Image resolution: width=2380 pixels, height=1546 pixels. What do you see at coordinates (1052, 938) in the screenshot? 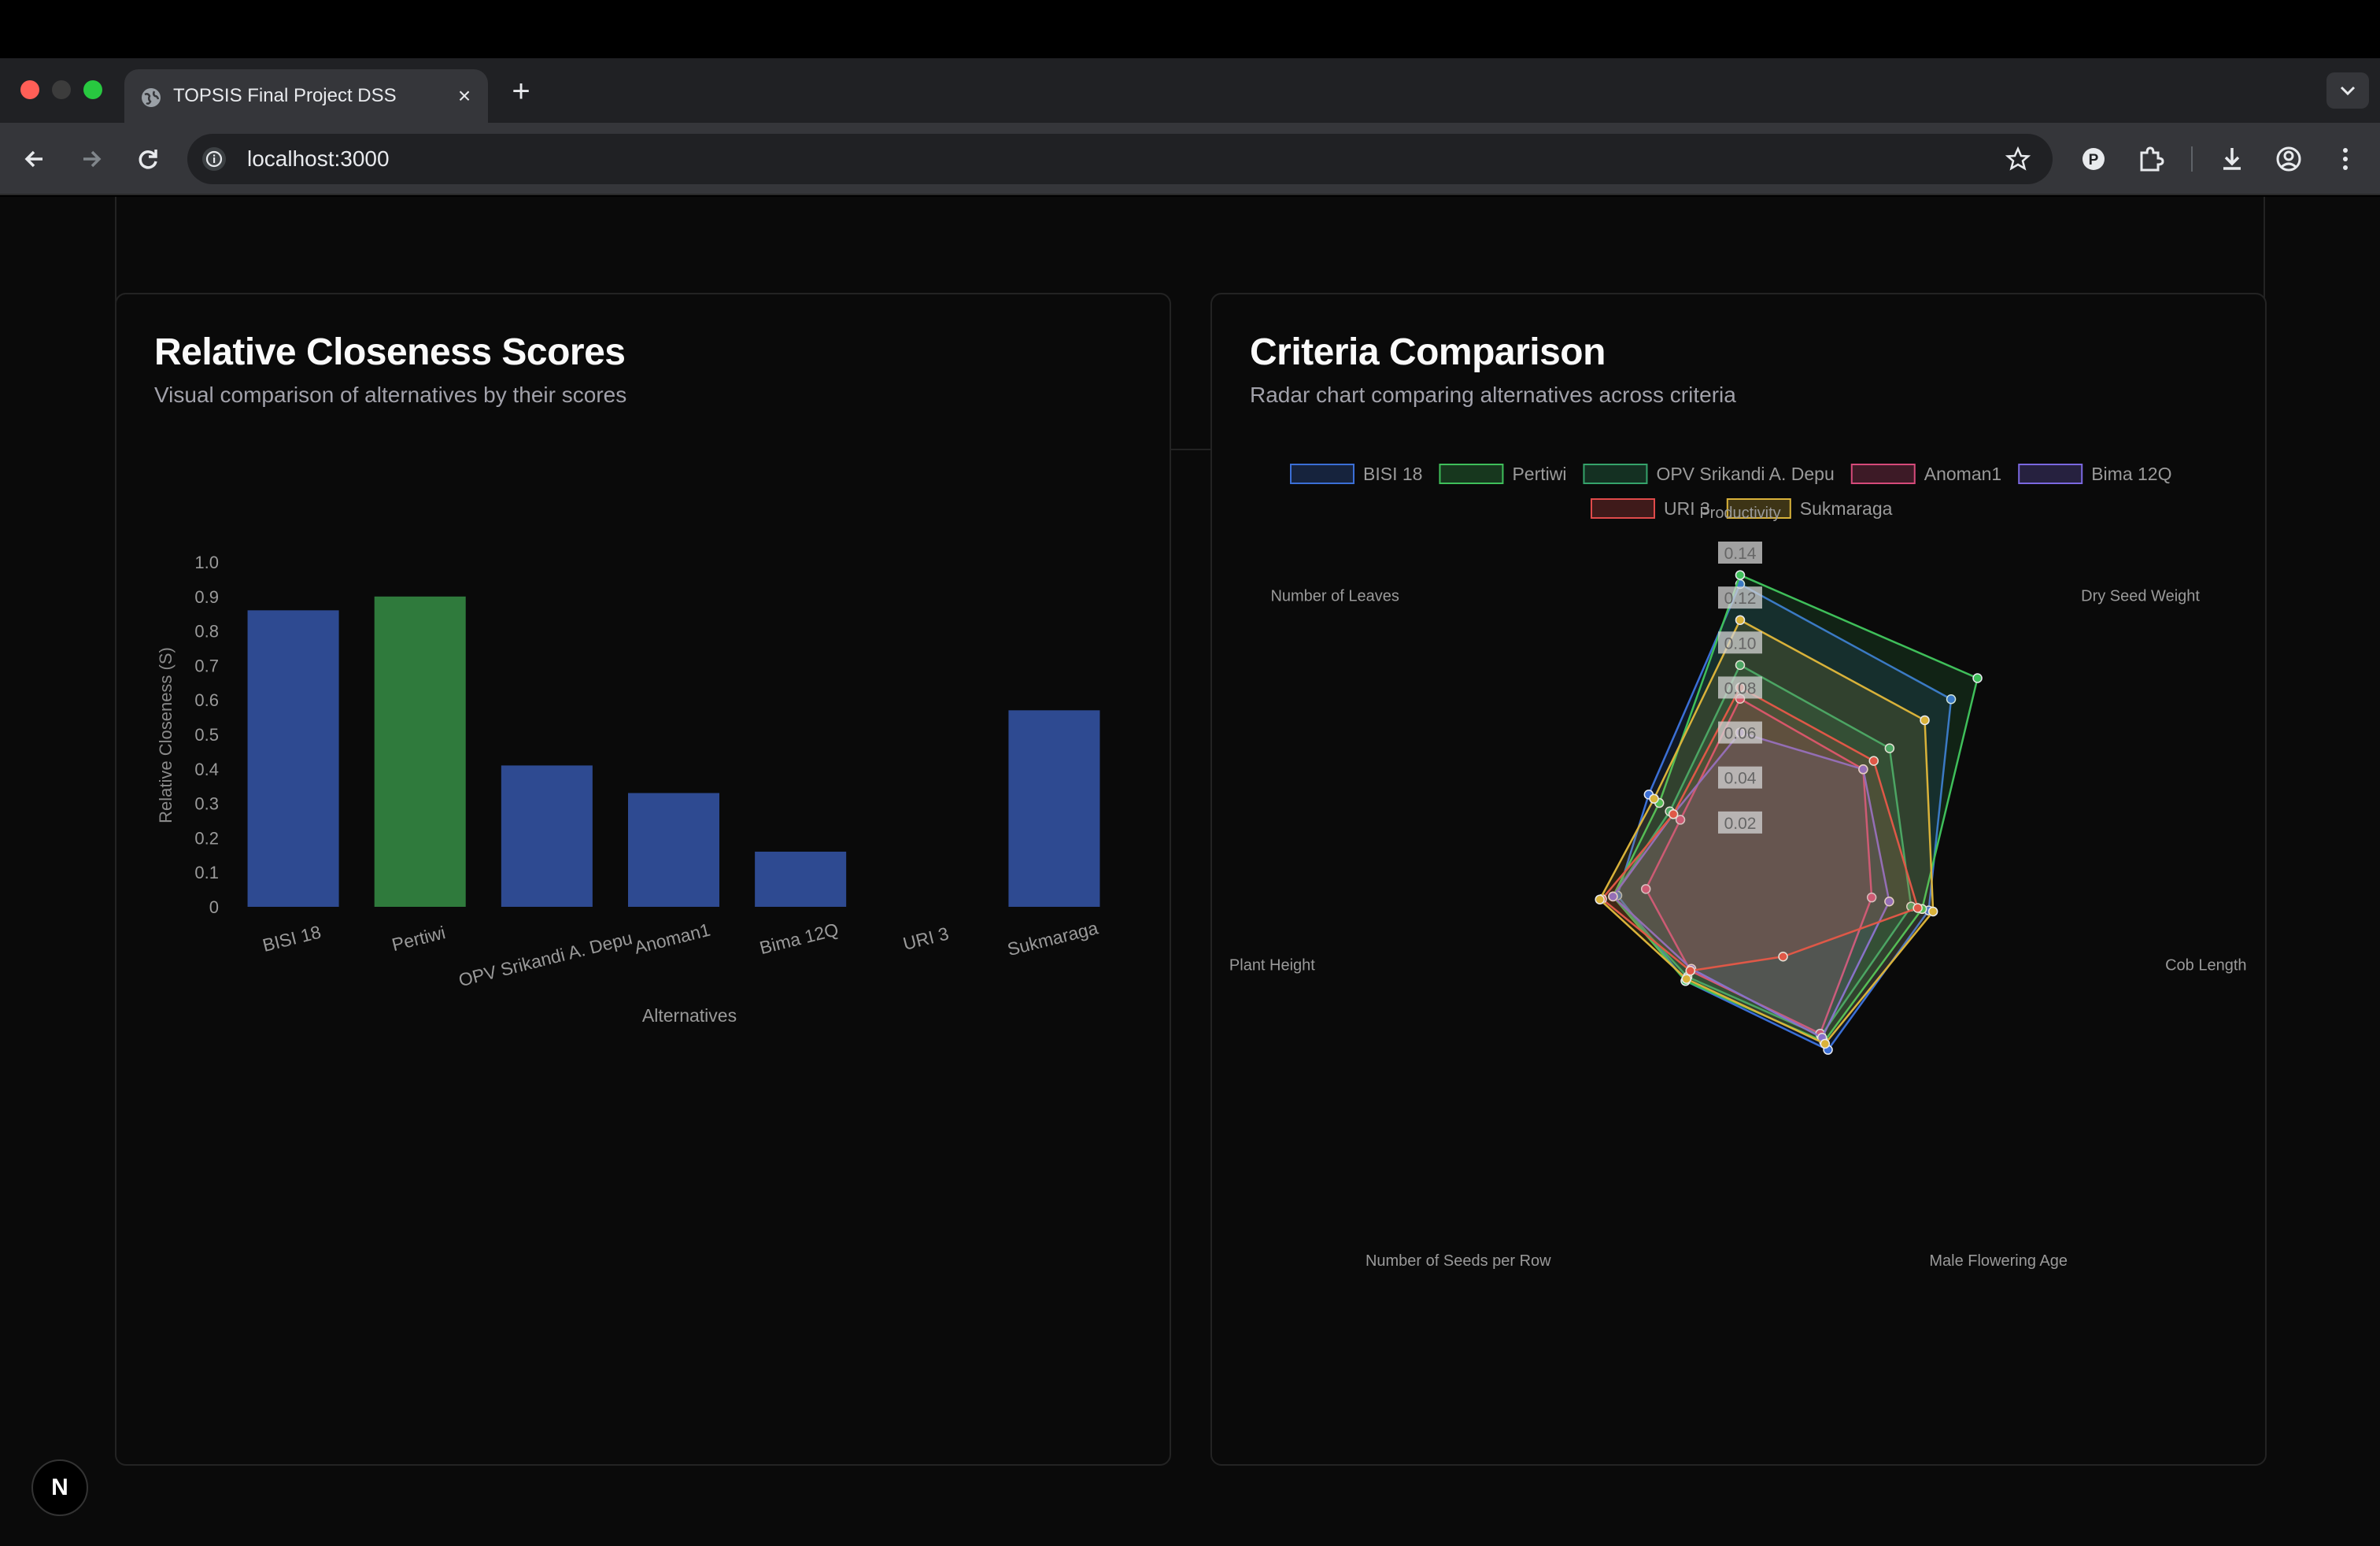
I see `x-tick-label: Sukmaraga` at bounding box center [1052, 938].